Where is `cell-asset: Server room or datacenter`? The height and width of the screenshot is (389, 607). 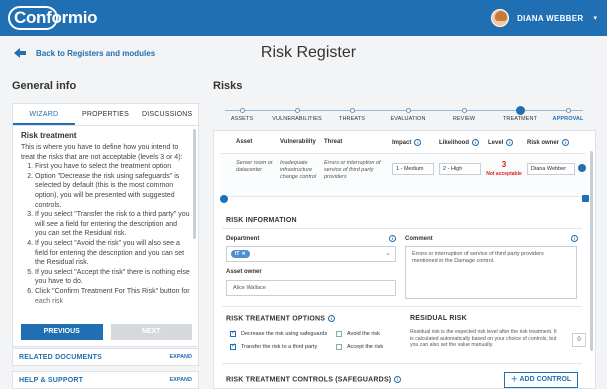 cell-asset: Server room or datacenter is located at coordinates (254, 166).